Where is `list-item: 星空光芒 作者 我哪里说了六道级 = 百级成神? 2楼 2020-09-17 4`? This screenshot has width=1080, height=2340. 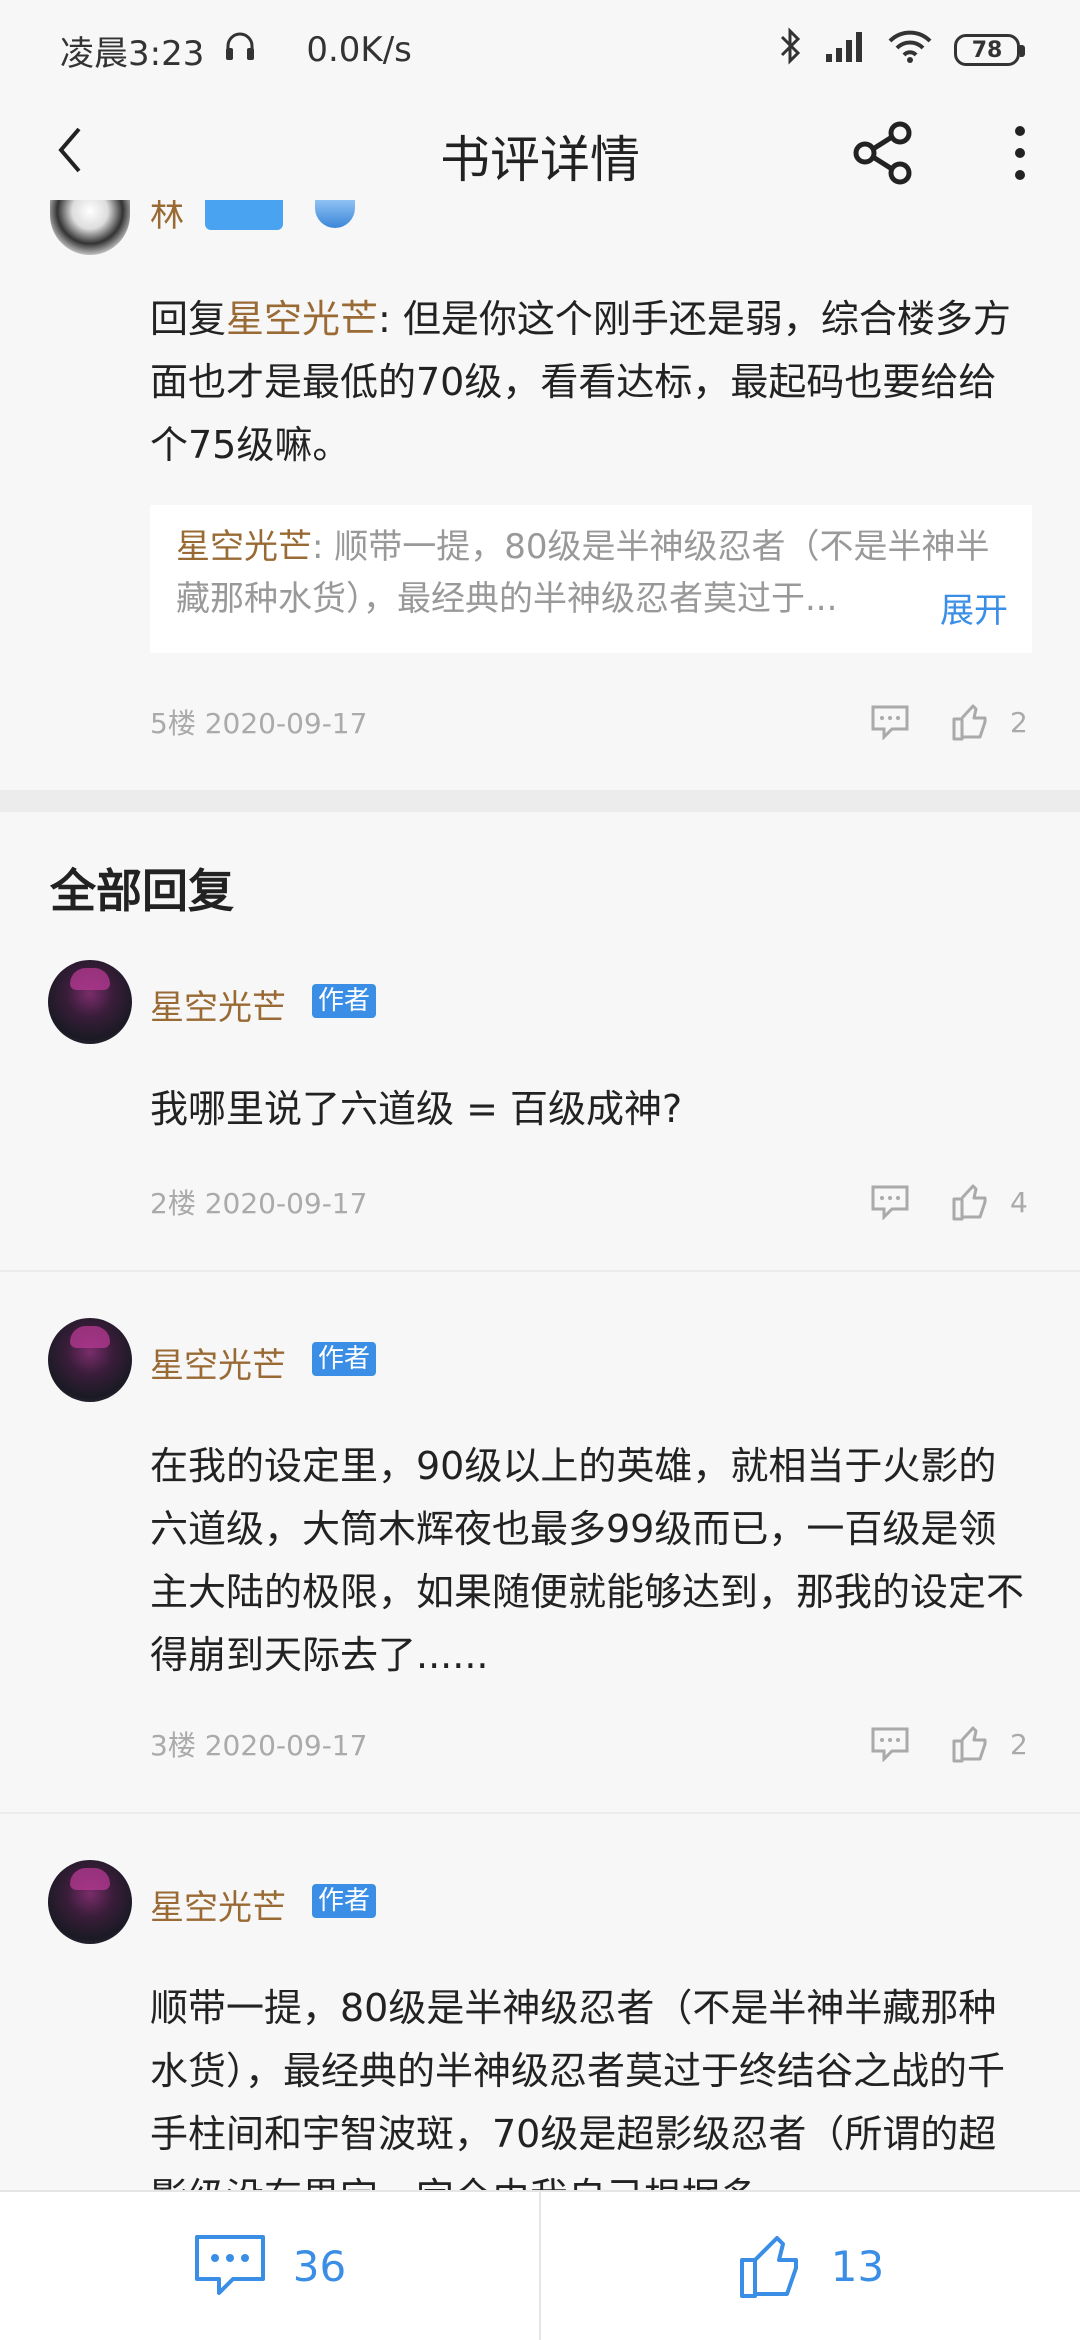 list-item: 星空光芒 作者 我哪里说了六道级 = 百级成神? 2楼 2020-09-17 4 is located at coordinates (540, 1115).